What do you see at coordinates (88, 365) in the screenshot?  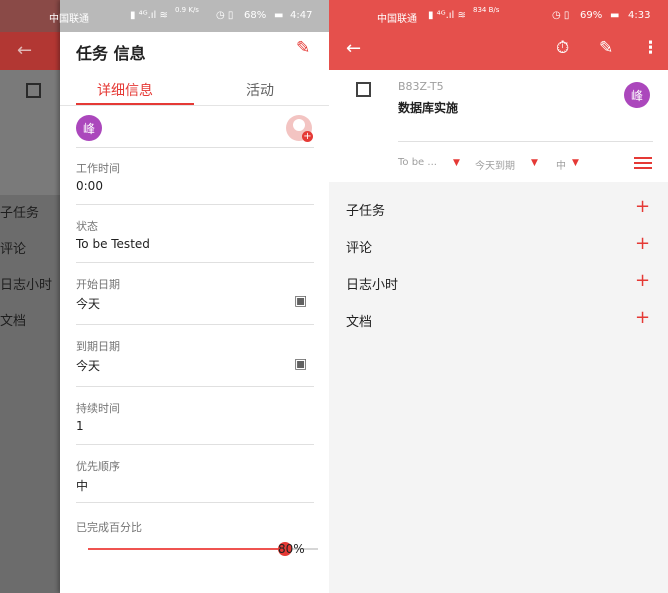 I see `due-date-value: 今天` at bounding box center [88, 365].